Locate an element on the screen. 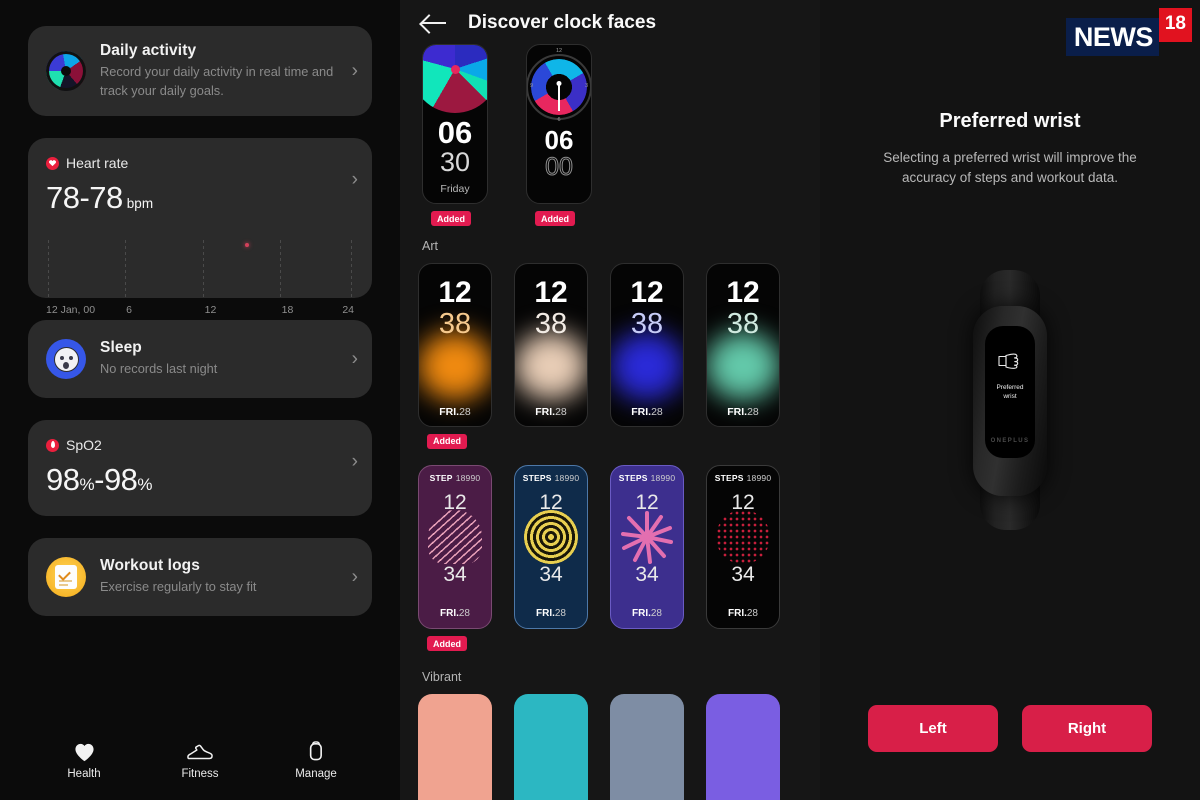 The width and height of the screenshot is (1200, 800). face-minute: 30 is located at coordinates (455, 162).